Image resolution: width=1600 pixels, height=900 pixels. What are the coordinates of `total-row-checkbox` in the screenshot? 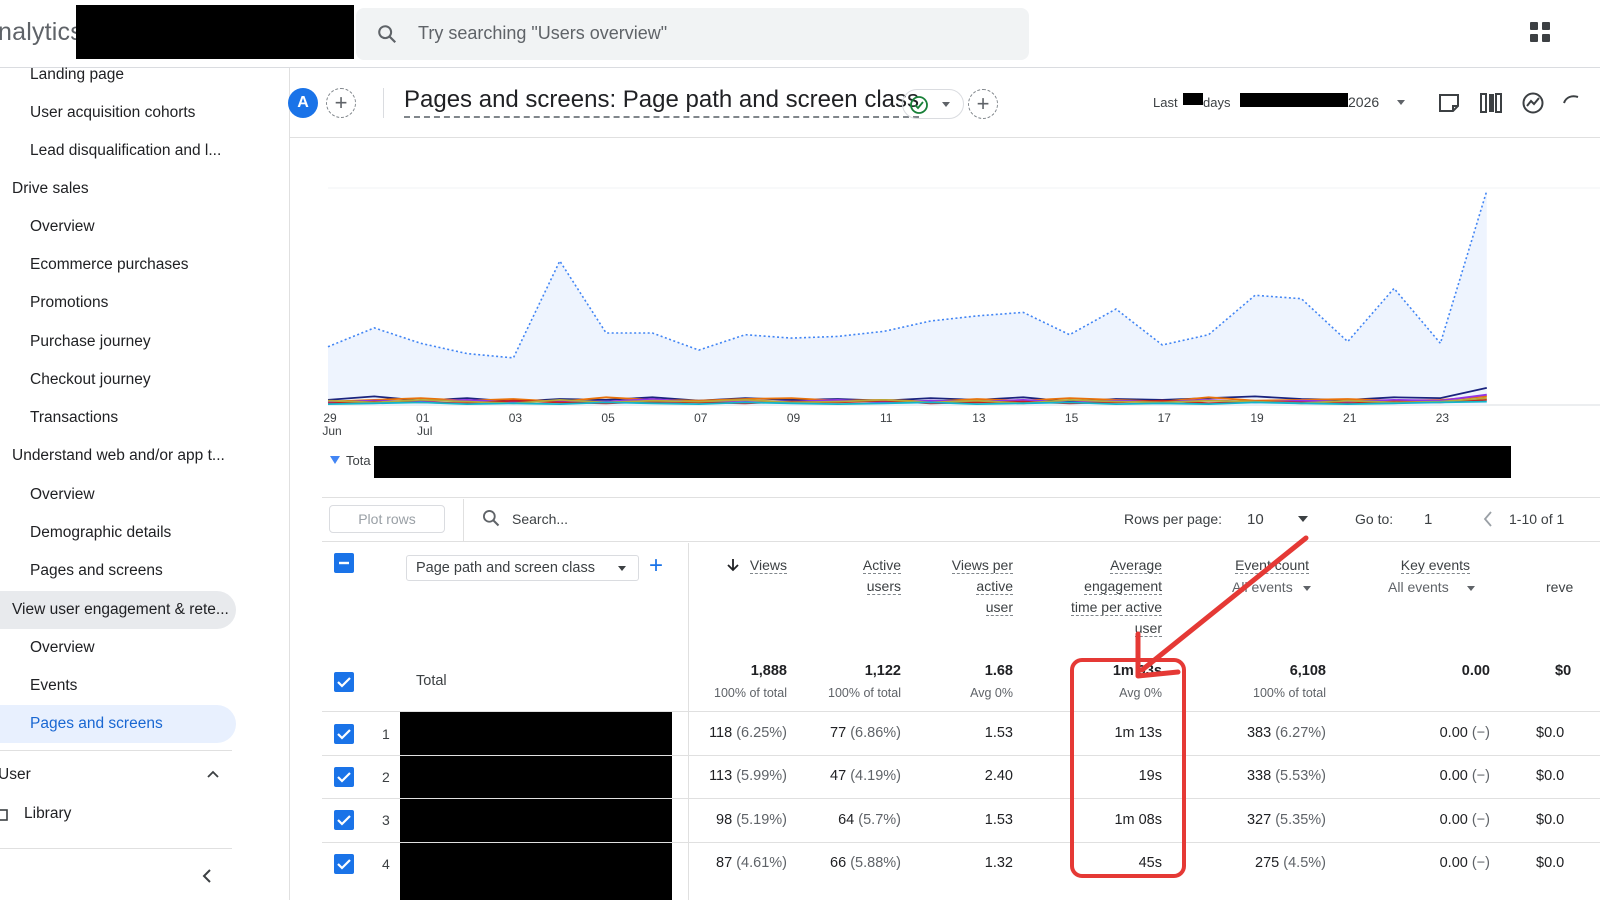 It's located at (344, 682).